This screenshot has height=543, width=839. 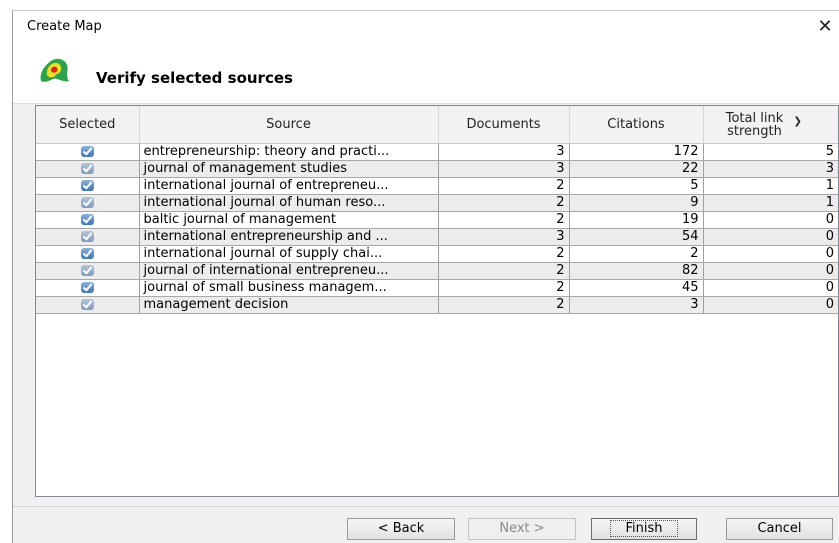 I want to click on cancel-button: Cancel, so click(x=779, y=529).